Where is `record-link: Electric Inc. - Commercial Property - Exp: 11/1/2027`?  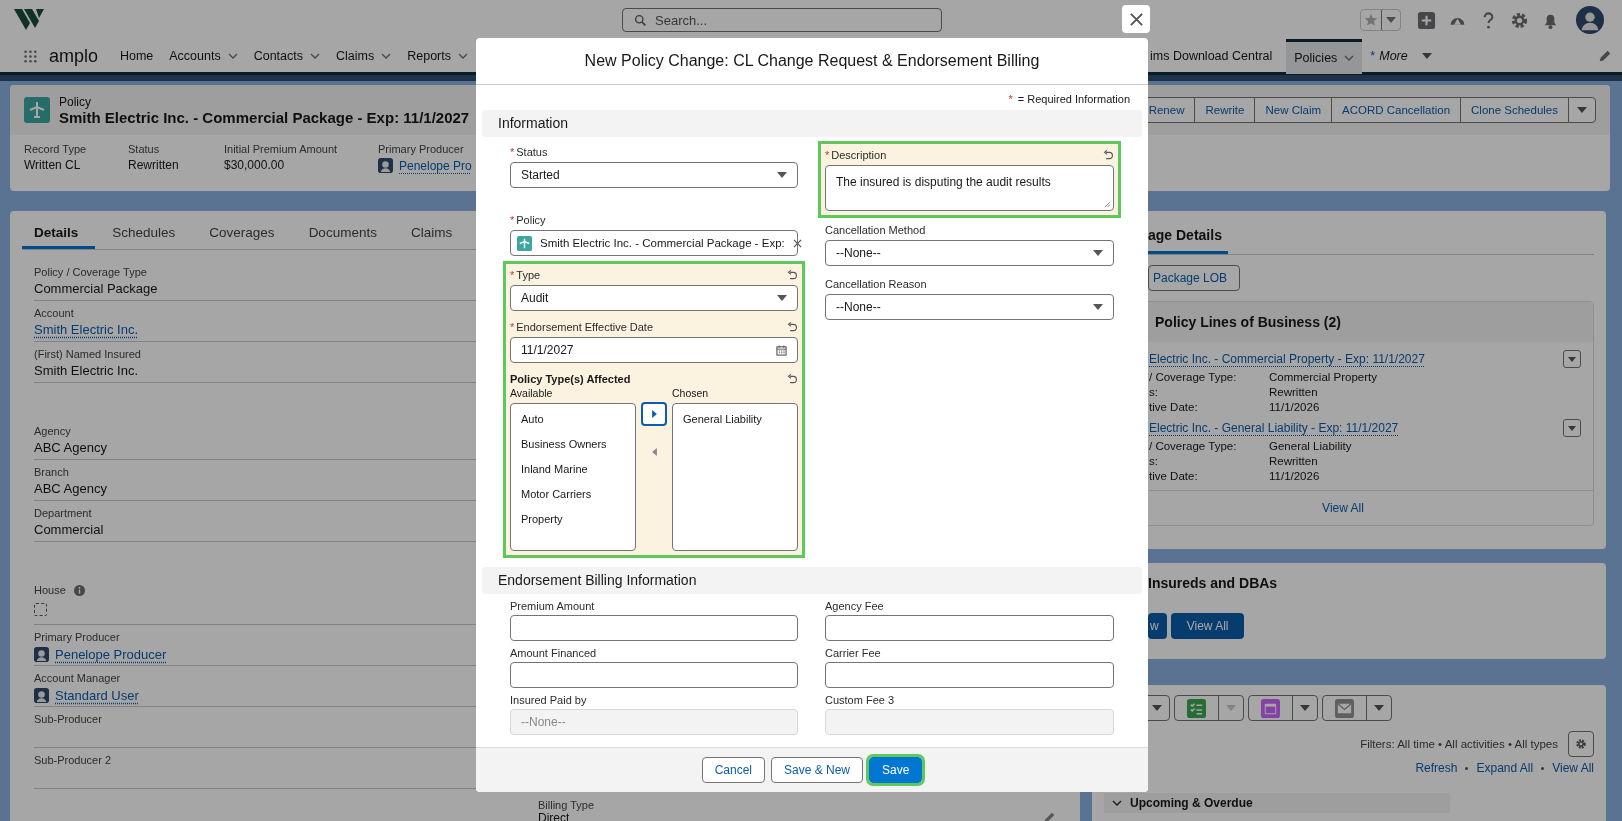 record-link: Electric Inc. - Commercial Property - Exp: 11/1/2027 is located at coordinates (1287, 359).